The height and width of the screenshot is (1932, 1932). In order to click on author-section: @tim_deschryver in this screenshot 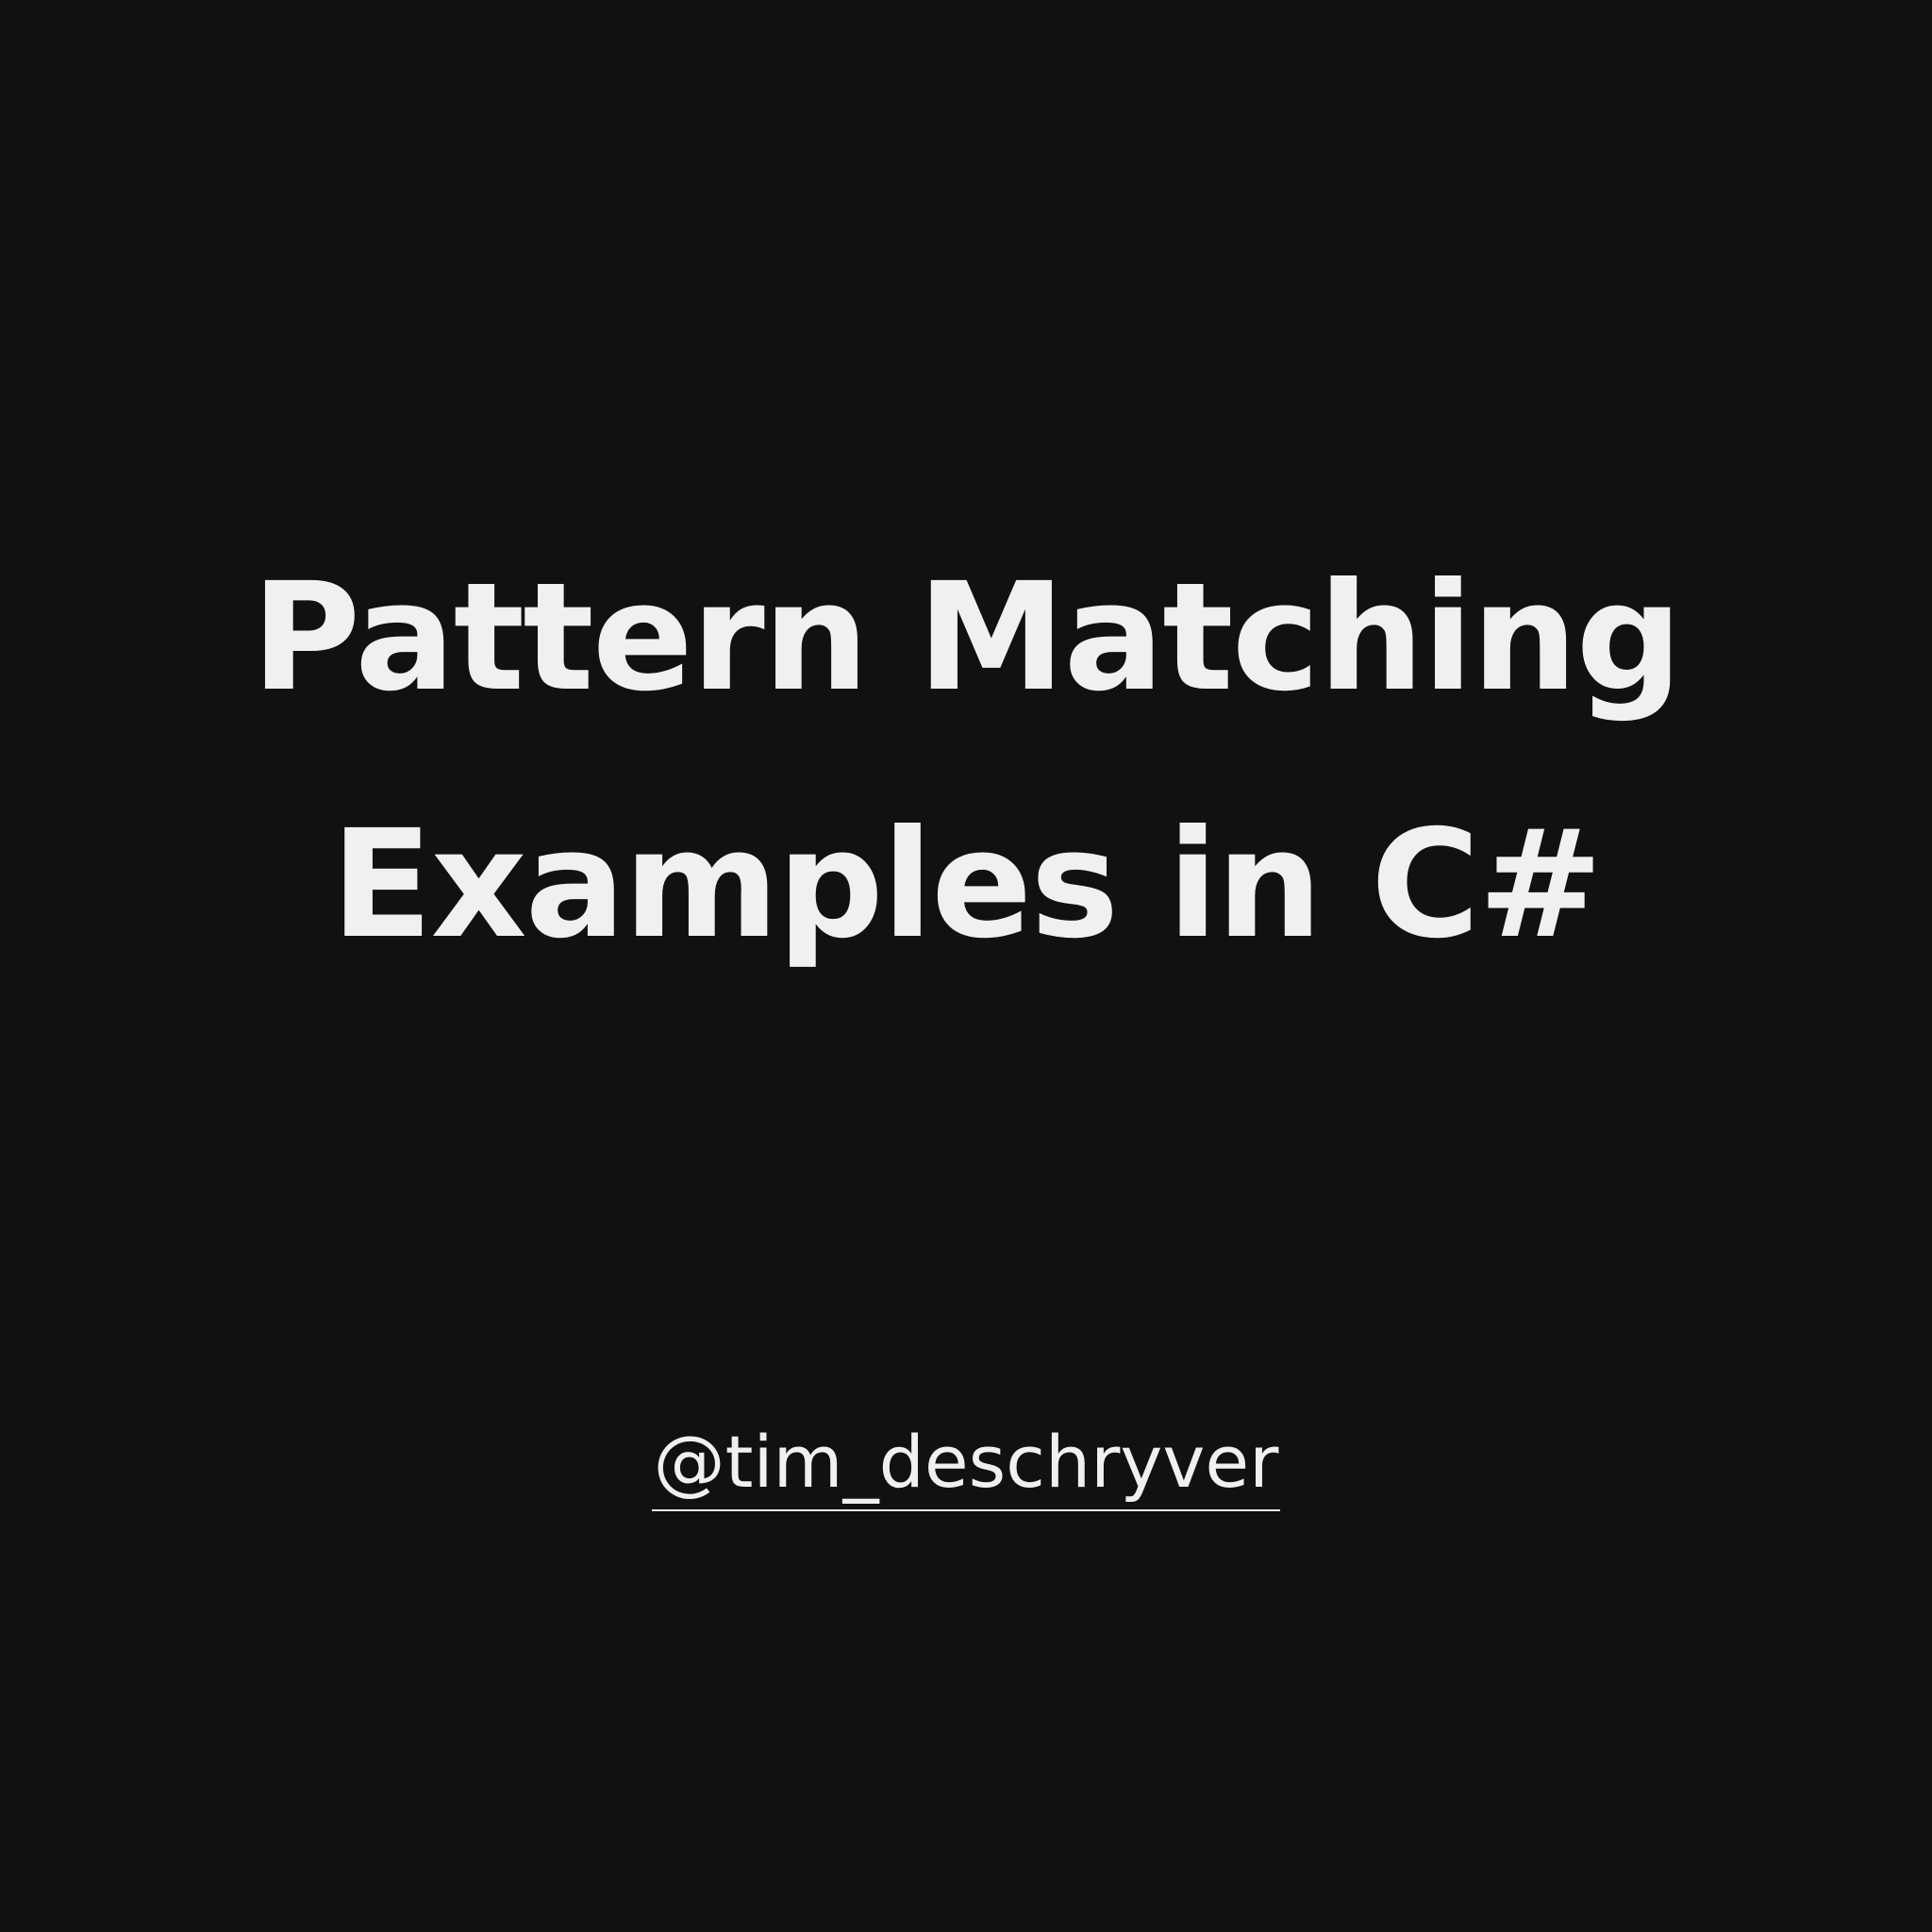, I will do `click(966, 1463)`.